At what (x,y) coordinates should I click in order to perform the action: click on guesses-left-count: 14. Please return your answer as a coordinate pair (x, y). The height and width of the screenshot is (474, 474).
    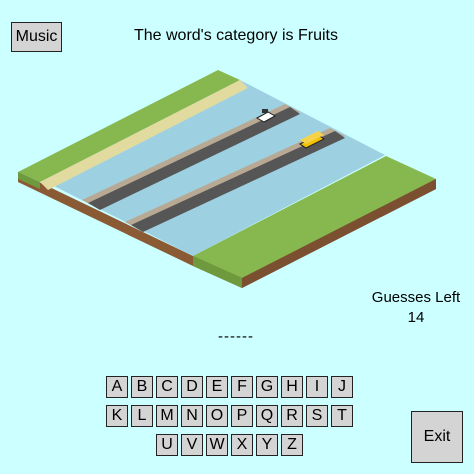
    Looking at the image, I should click on (416, 317).